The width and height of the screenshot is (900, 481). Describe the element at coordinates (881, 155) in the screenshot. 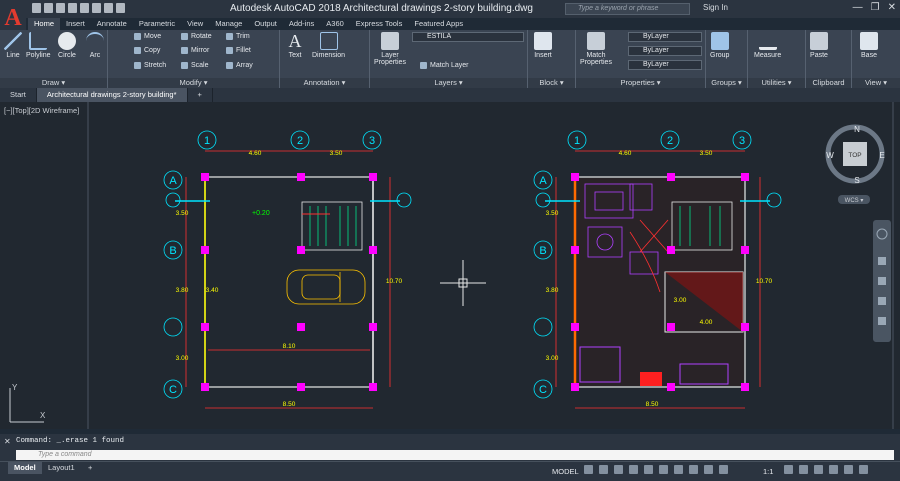

I see `viewcube-east: E` at that location.